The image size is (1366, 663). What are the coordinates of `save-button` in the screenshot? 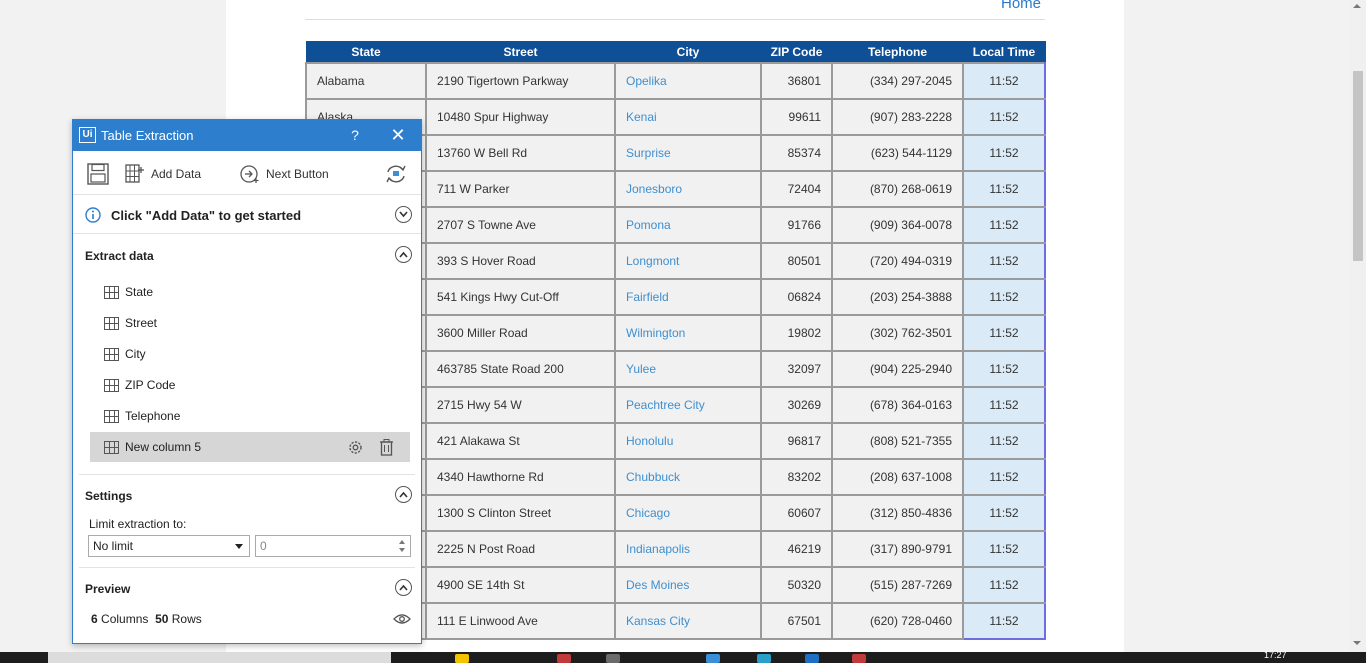 It's located at (98, 174).